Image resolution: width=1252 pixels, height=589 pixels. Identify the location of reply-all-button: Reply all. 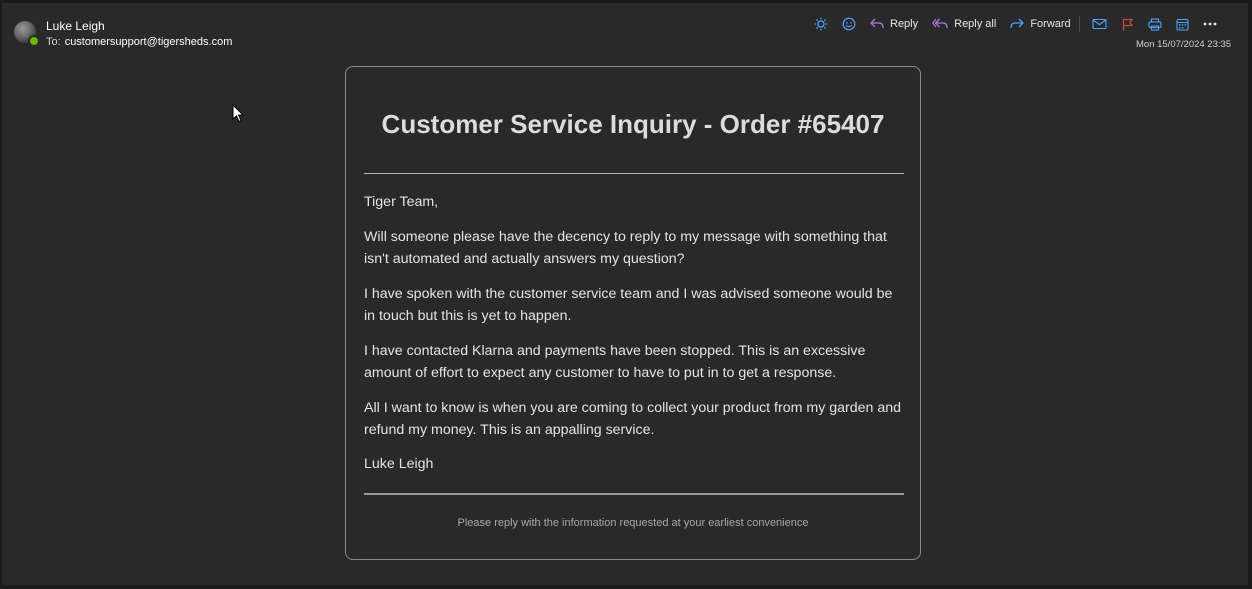
(964, 24).